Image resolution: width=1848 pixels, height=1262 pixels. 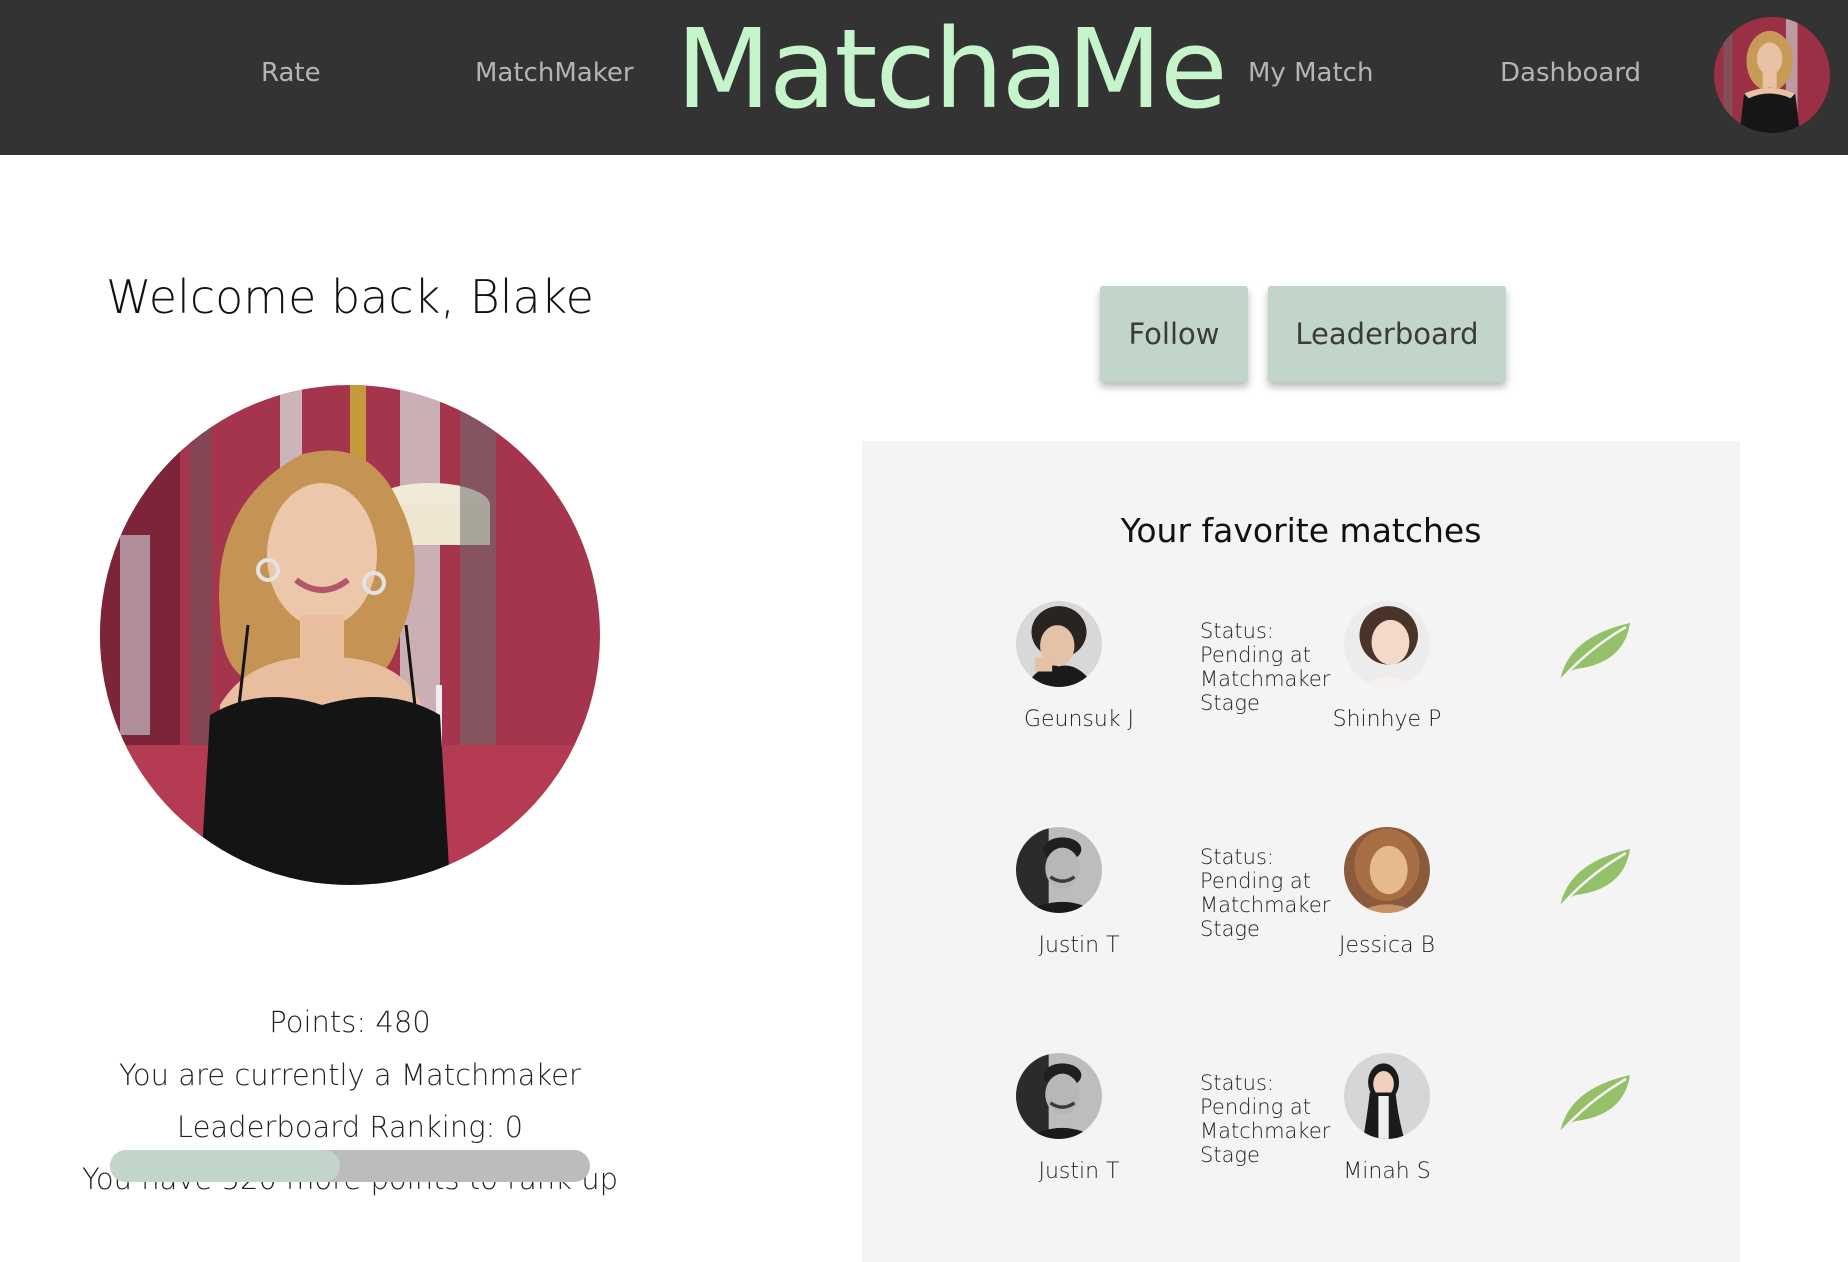 I want to click on favorite-matches-title: Your favorite matches, so click(x=1301, y=530).